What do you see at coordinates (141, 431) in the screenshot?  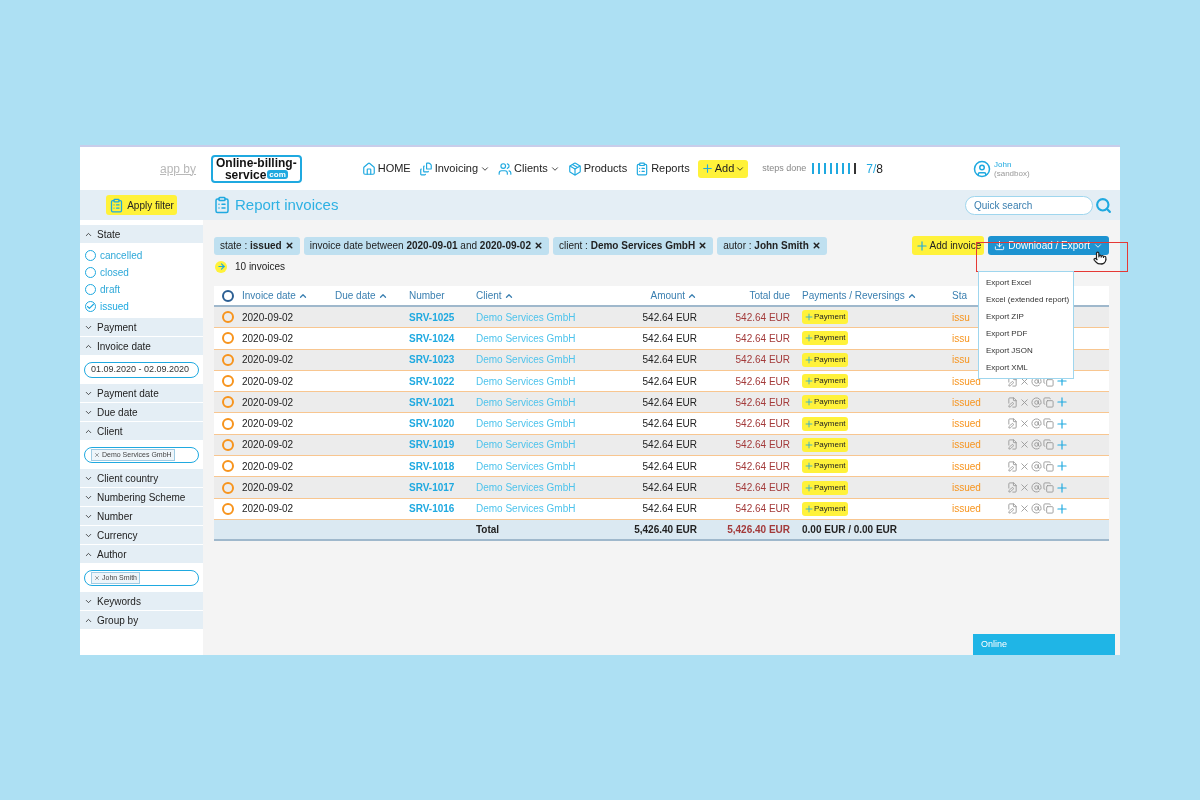 I see `filter-section-header: Client` at bounding box center [141, 431].